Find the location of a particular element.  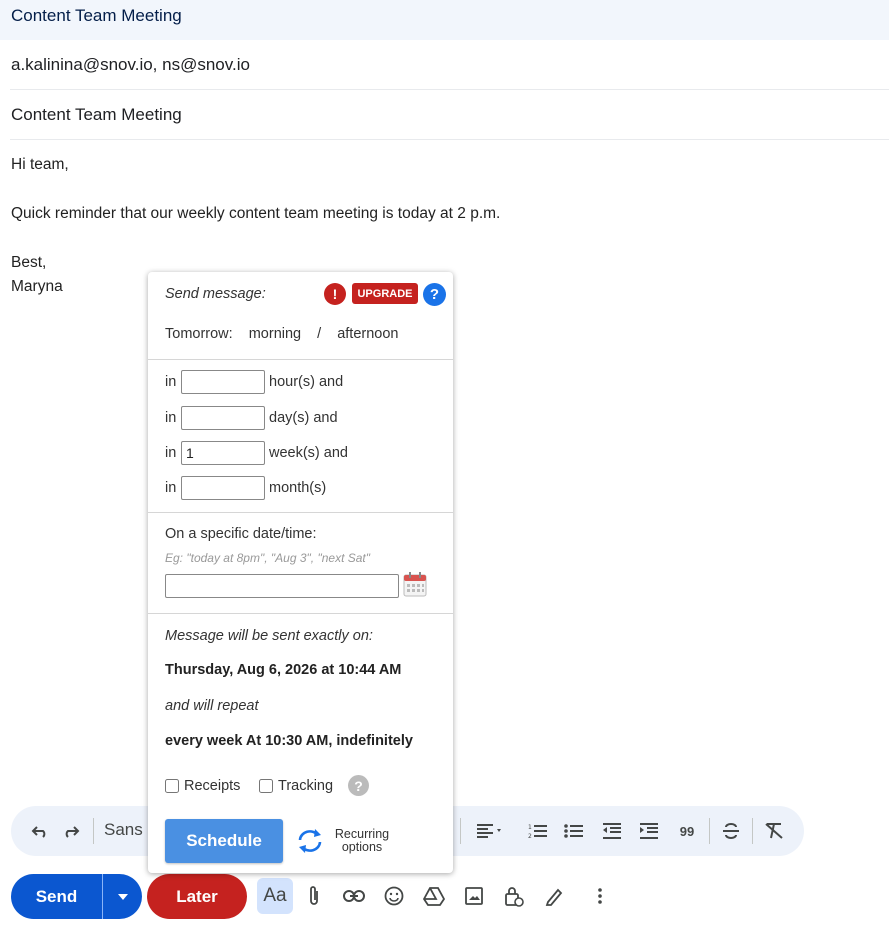

tomorrow-options: Tomorrow: morning / afternoon is located at coordinates (281, 334).